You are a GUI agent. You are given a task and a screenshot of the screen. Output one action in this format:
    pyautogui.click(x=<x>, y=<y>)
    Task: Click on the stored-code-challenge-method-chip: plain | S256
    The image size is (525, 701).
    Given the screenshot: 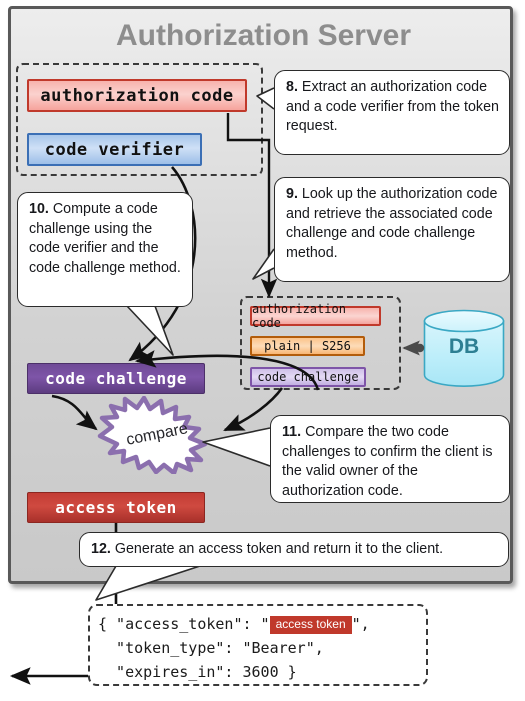 What is the action you would take?
    pyautogui.click(x=307, y=346)
    